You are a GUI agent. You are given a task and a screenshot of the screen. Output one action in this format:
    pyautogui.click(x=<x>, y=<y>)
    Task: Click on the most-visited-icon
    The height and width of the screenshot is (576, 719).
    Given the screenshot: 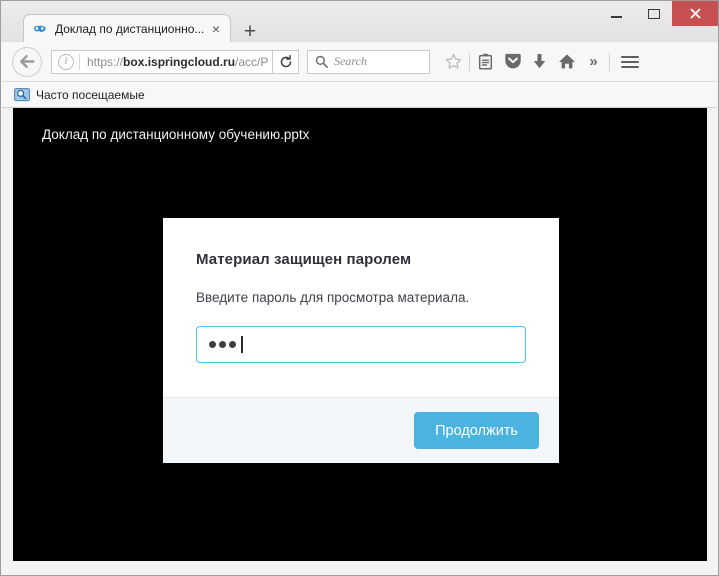 What is the action you would take?
    pyautogui.click(x=22, y=95)
    